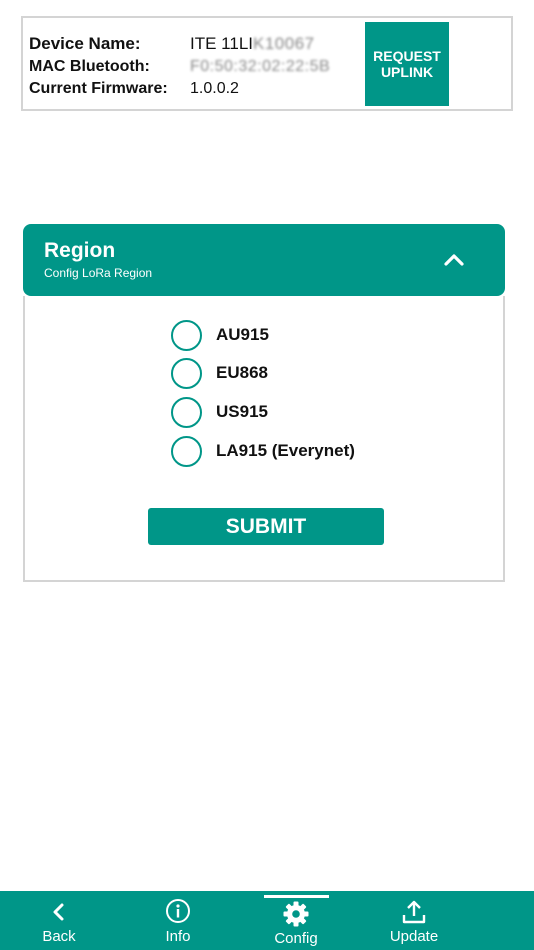 Image resolution: width=534 pixels, height=950 pixels. Describe the element at coordinates (242, 411) in the screenshot. I see `radio-label: US915` at that location.